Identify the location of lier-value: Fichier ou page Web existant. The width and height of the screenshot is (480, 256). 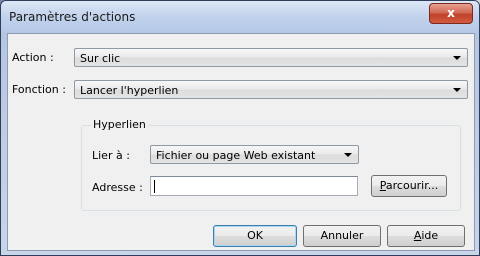
(236, 155).